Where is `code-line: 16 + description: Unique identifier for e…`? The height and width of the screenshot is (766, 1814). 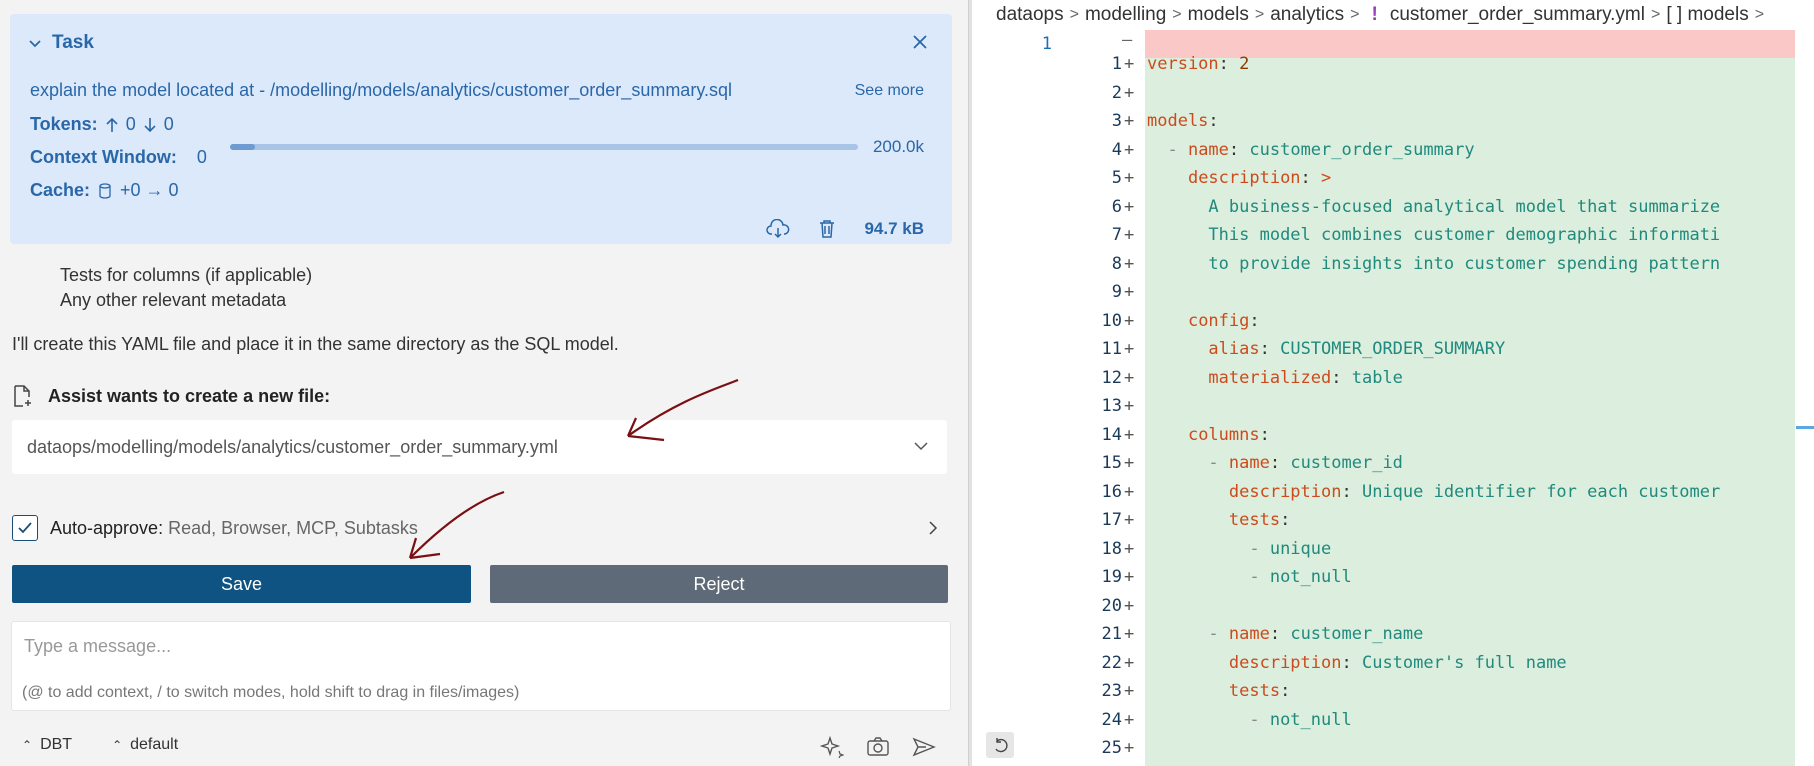
code-line: 16 + description: Unique identifier for e… is located at coordinates (1393, 496).